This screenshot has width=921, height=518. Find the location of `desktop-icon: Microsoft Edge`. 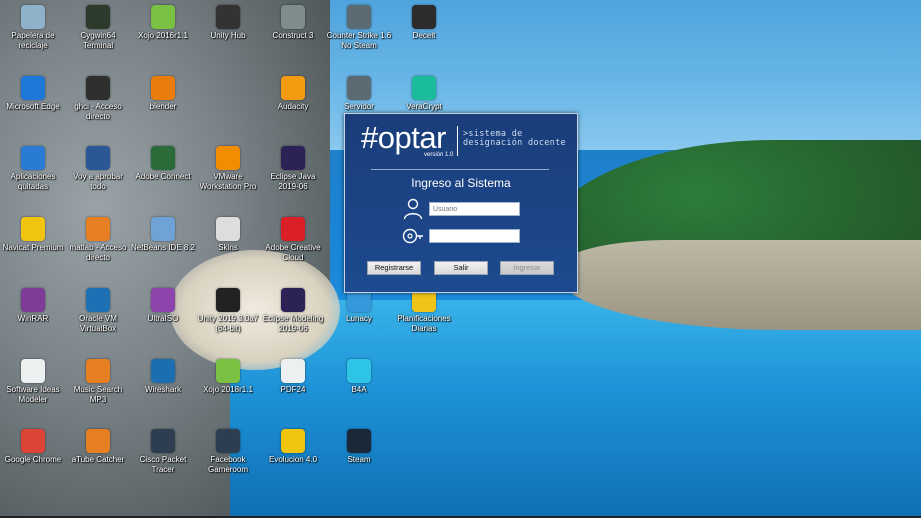

desktop-icon: Microsoft Edge is located at coordinates (33, 94).